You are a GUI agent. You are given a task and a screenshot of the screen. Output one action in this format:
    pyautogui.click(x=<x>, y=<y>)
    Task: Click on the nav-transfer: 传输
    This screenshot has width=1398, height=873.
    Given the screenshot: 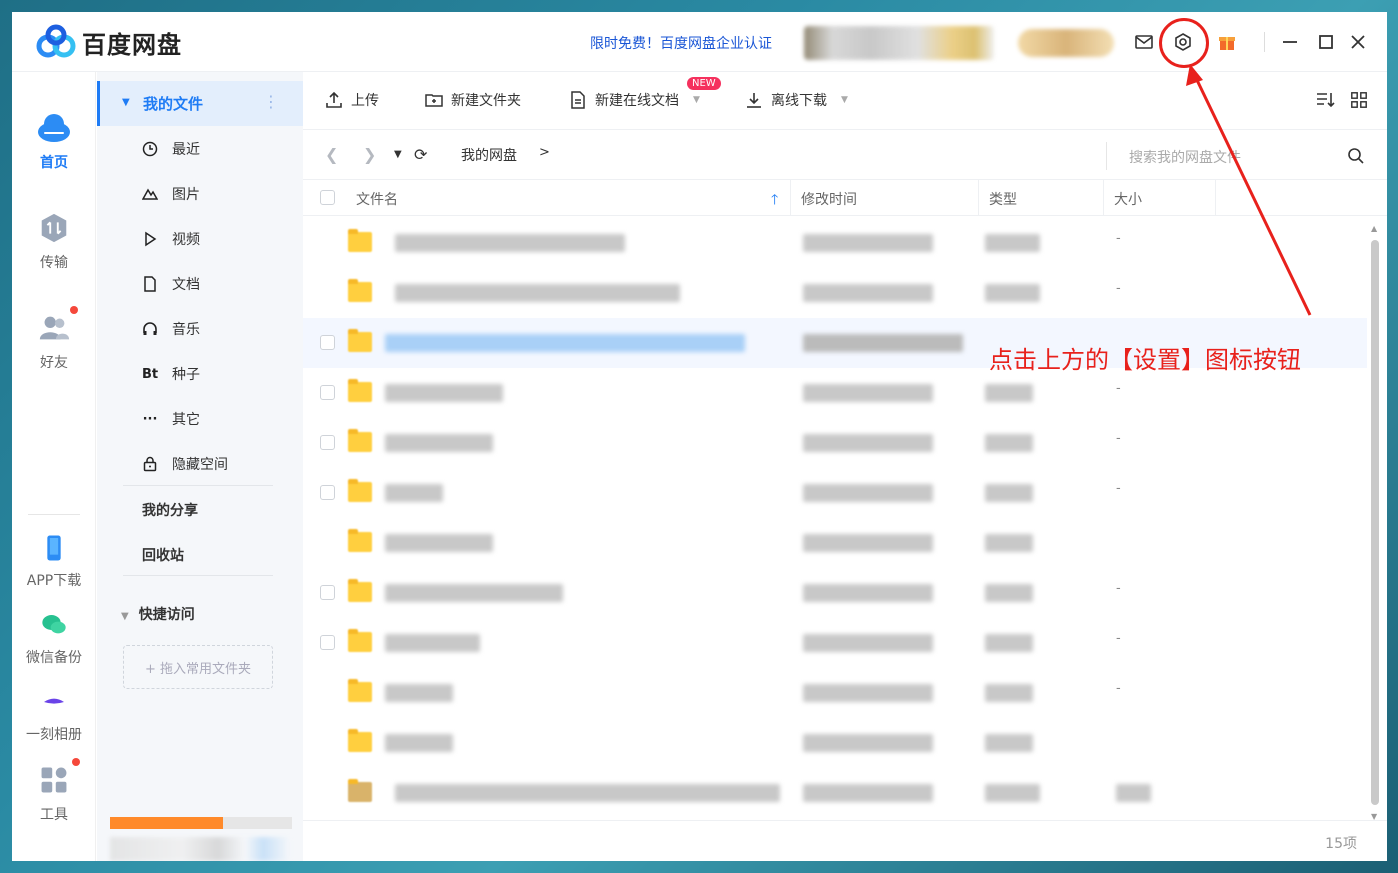 What is the action you would take?
    pyautogui.click(x=54, y=241)
    